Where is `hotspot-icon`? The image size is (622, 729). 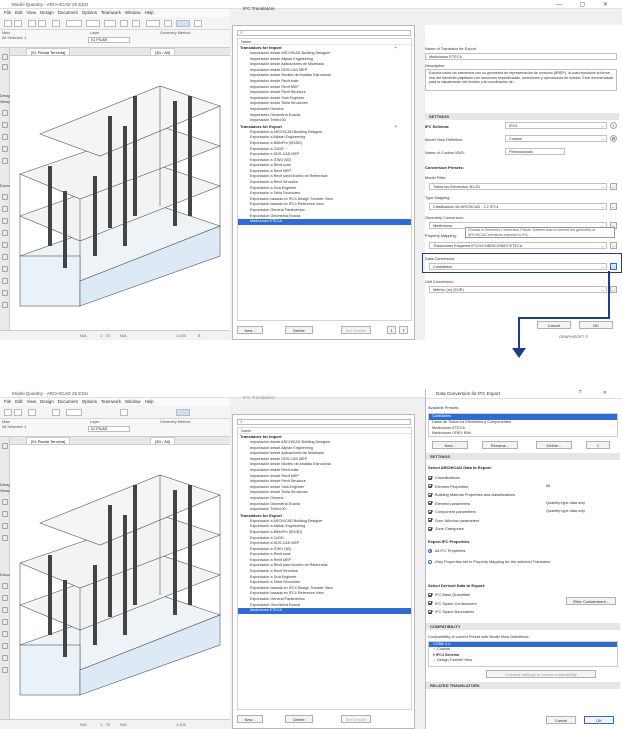 hotspot-icon is located at coordinates (5, 293).